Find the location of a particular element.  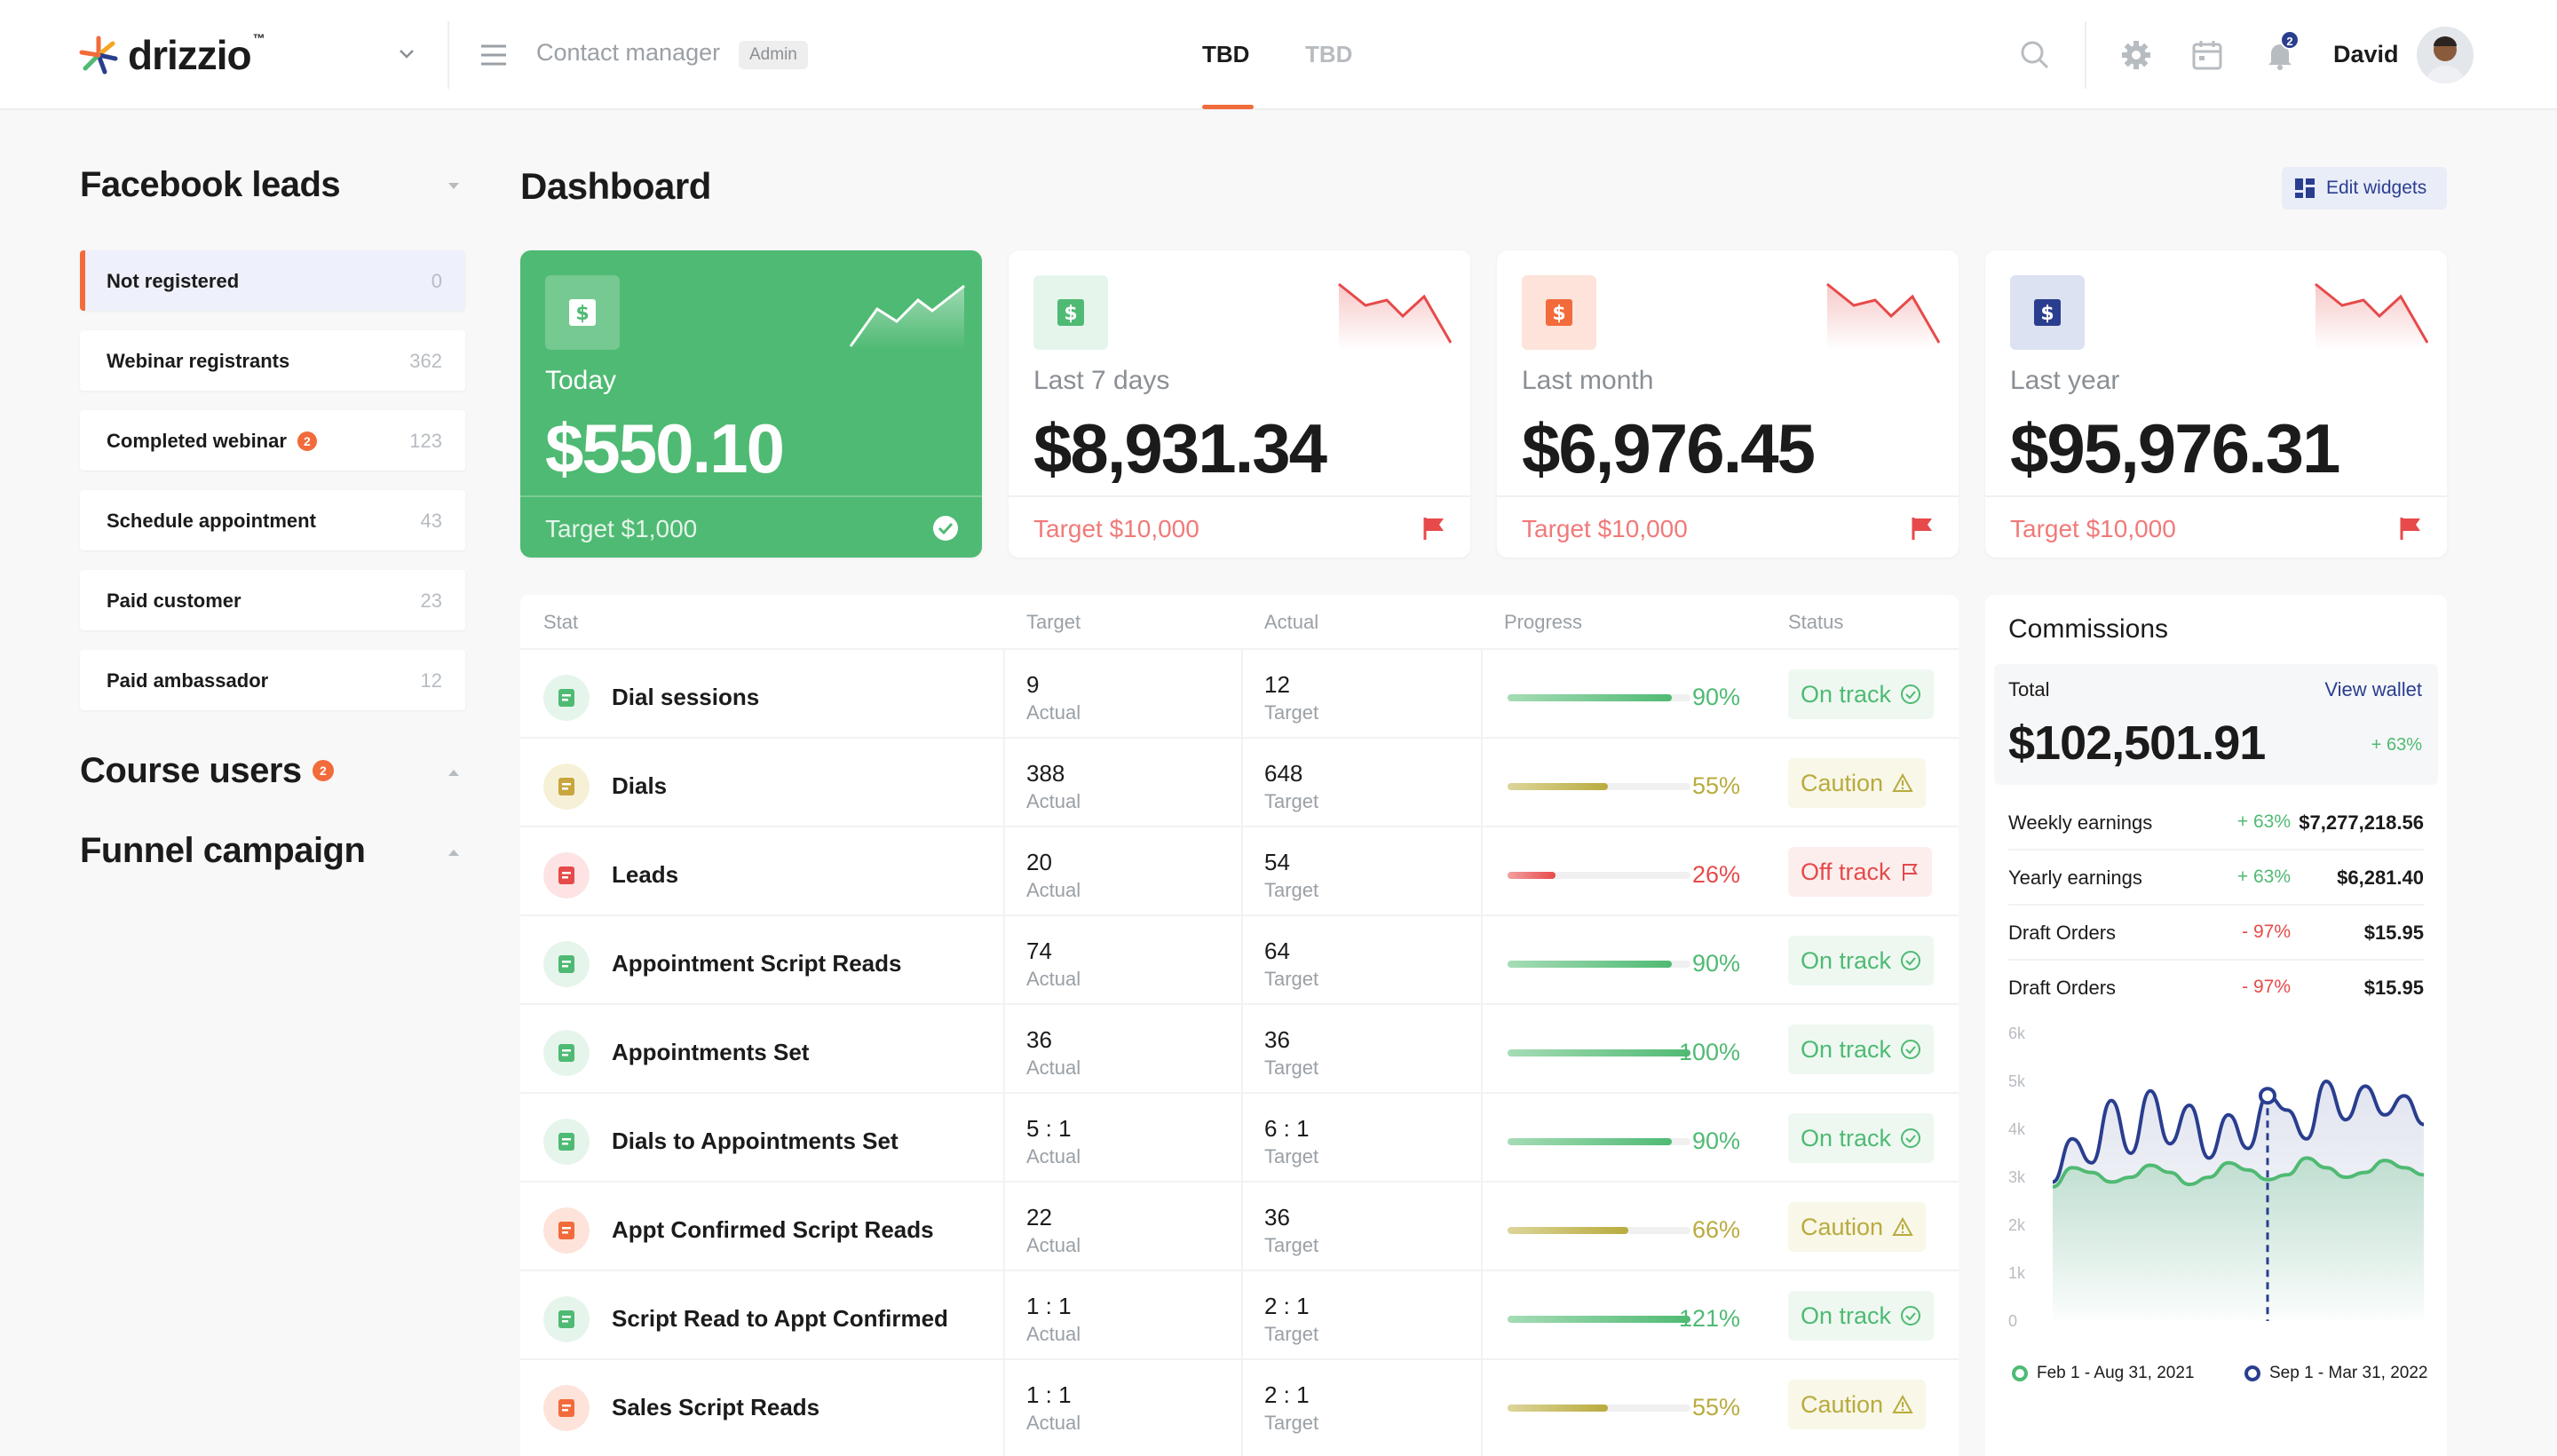

kpi-card-last-month: $ Last month $6,976.45 Target $10,000 is located at coordinates (1728, 404).